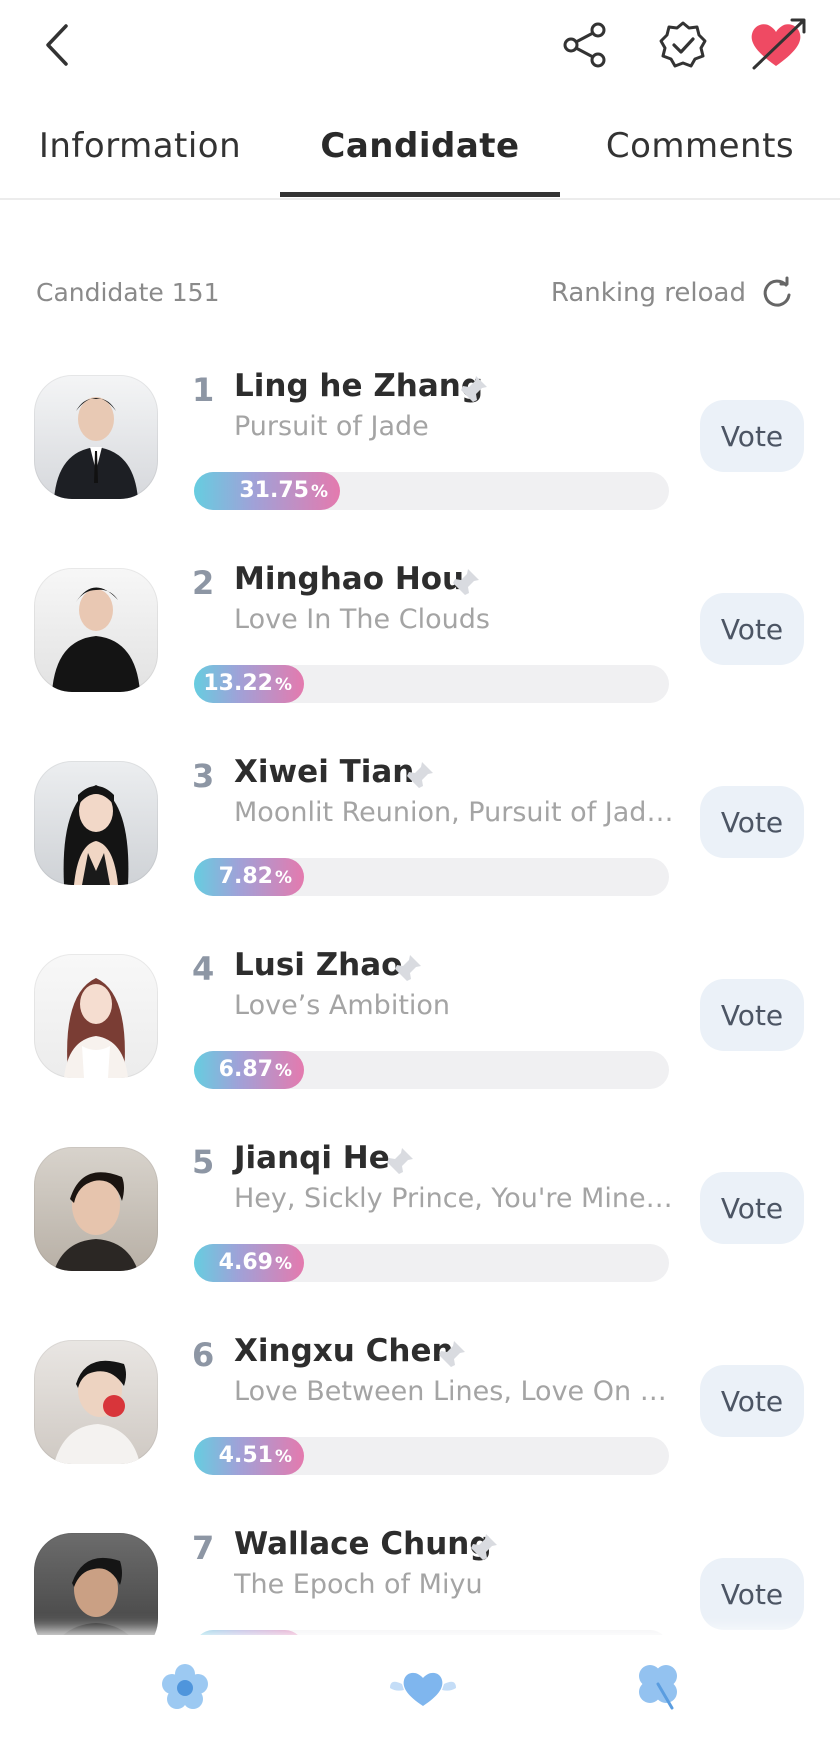 The image size is (840, 1742). What do you see at coordinates (255, 1069) in the screenshot?
I see `vote-share-label: 6.87%` at bounding box center [255, 1069].